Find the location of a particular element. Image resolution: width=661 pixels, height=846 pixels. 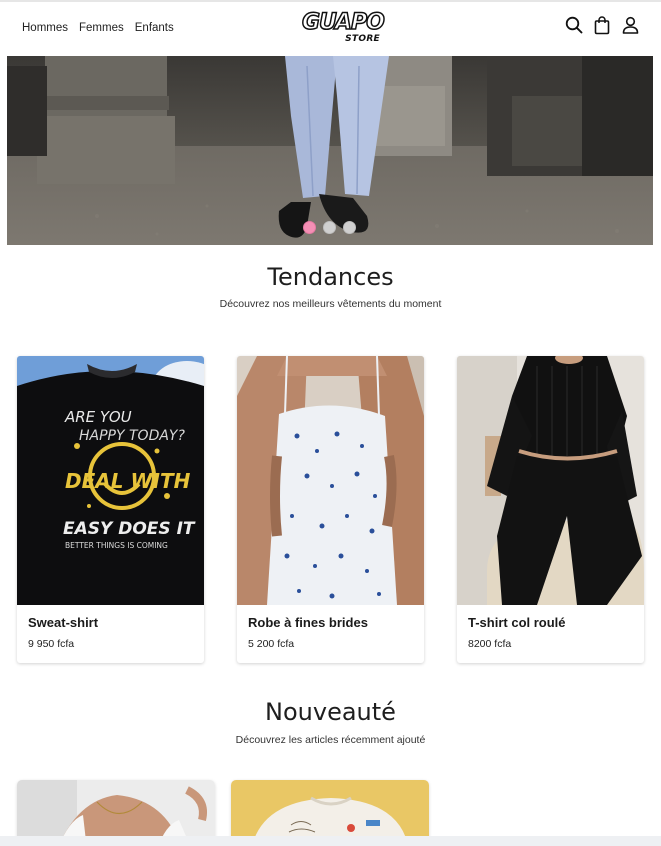

product-name: Sweat-shirt is located at coordinates (63, 622).